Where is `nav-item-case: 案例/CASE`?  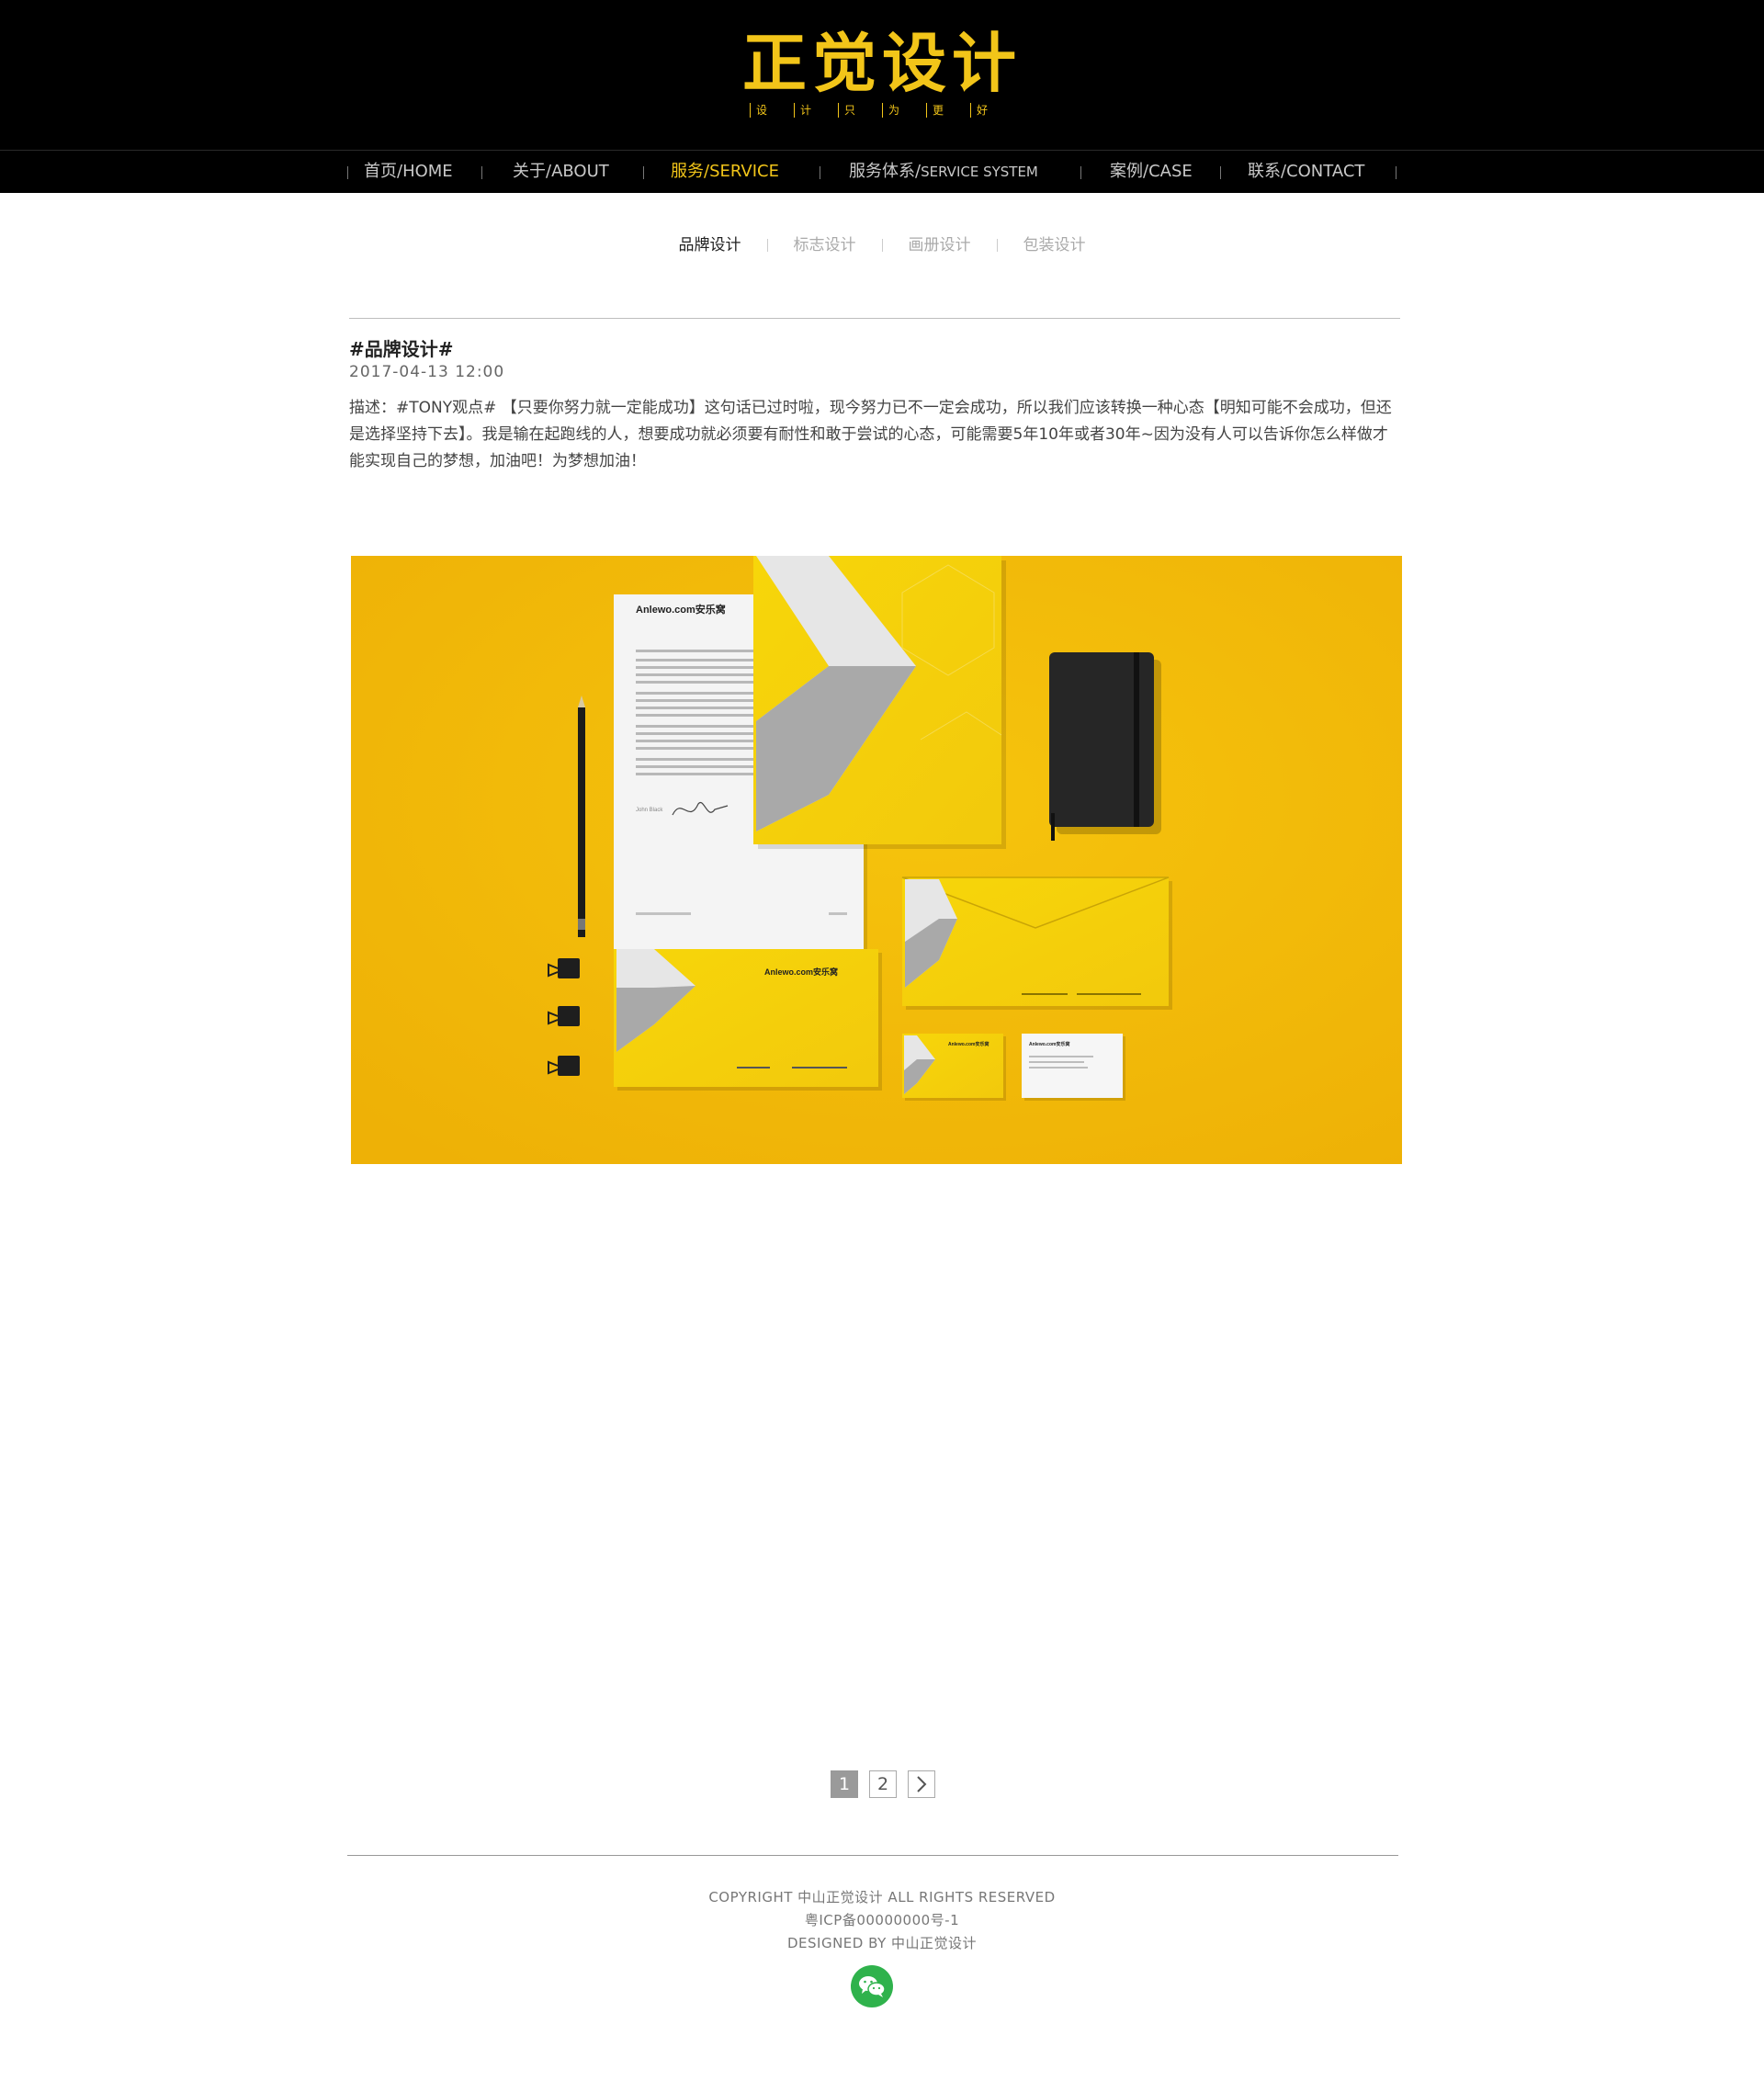
nav-item-case: 案例/CASE is located at coordinates (1151, 172).